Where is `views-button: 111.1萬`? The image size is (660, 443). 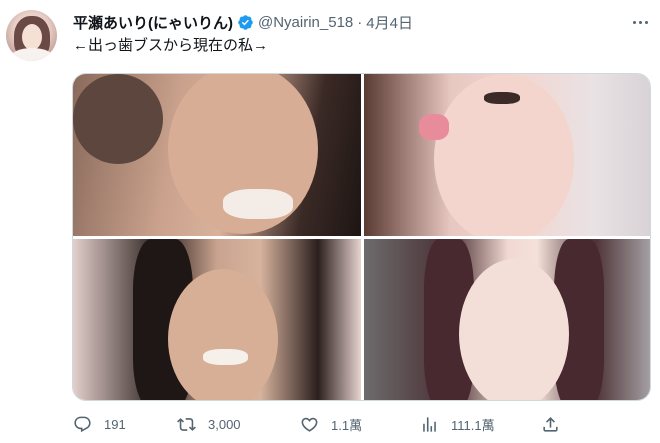 views-button: 111.1萬 is located at coordinates (457, 424).